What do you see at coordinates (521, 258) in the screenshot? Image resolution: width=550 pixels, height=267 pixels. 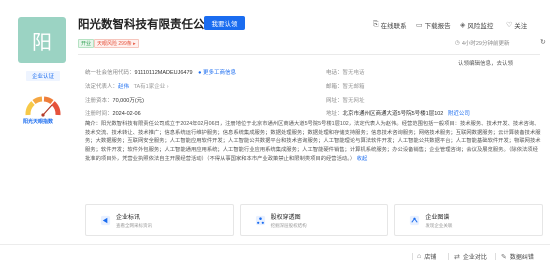 I see `correct-label: 数据纠错` at bounding box center [521, 258].